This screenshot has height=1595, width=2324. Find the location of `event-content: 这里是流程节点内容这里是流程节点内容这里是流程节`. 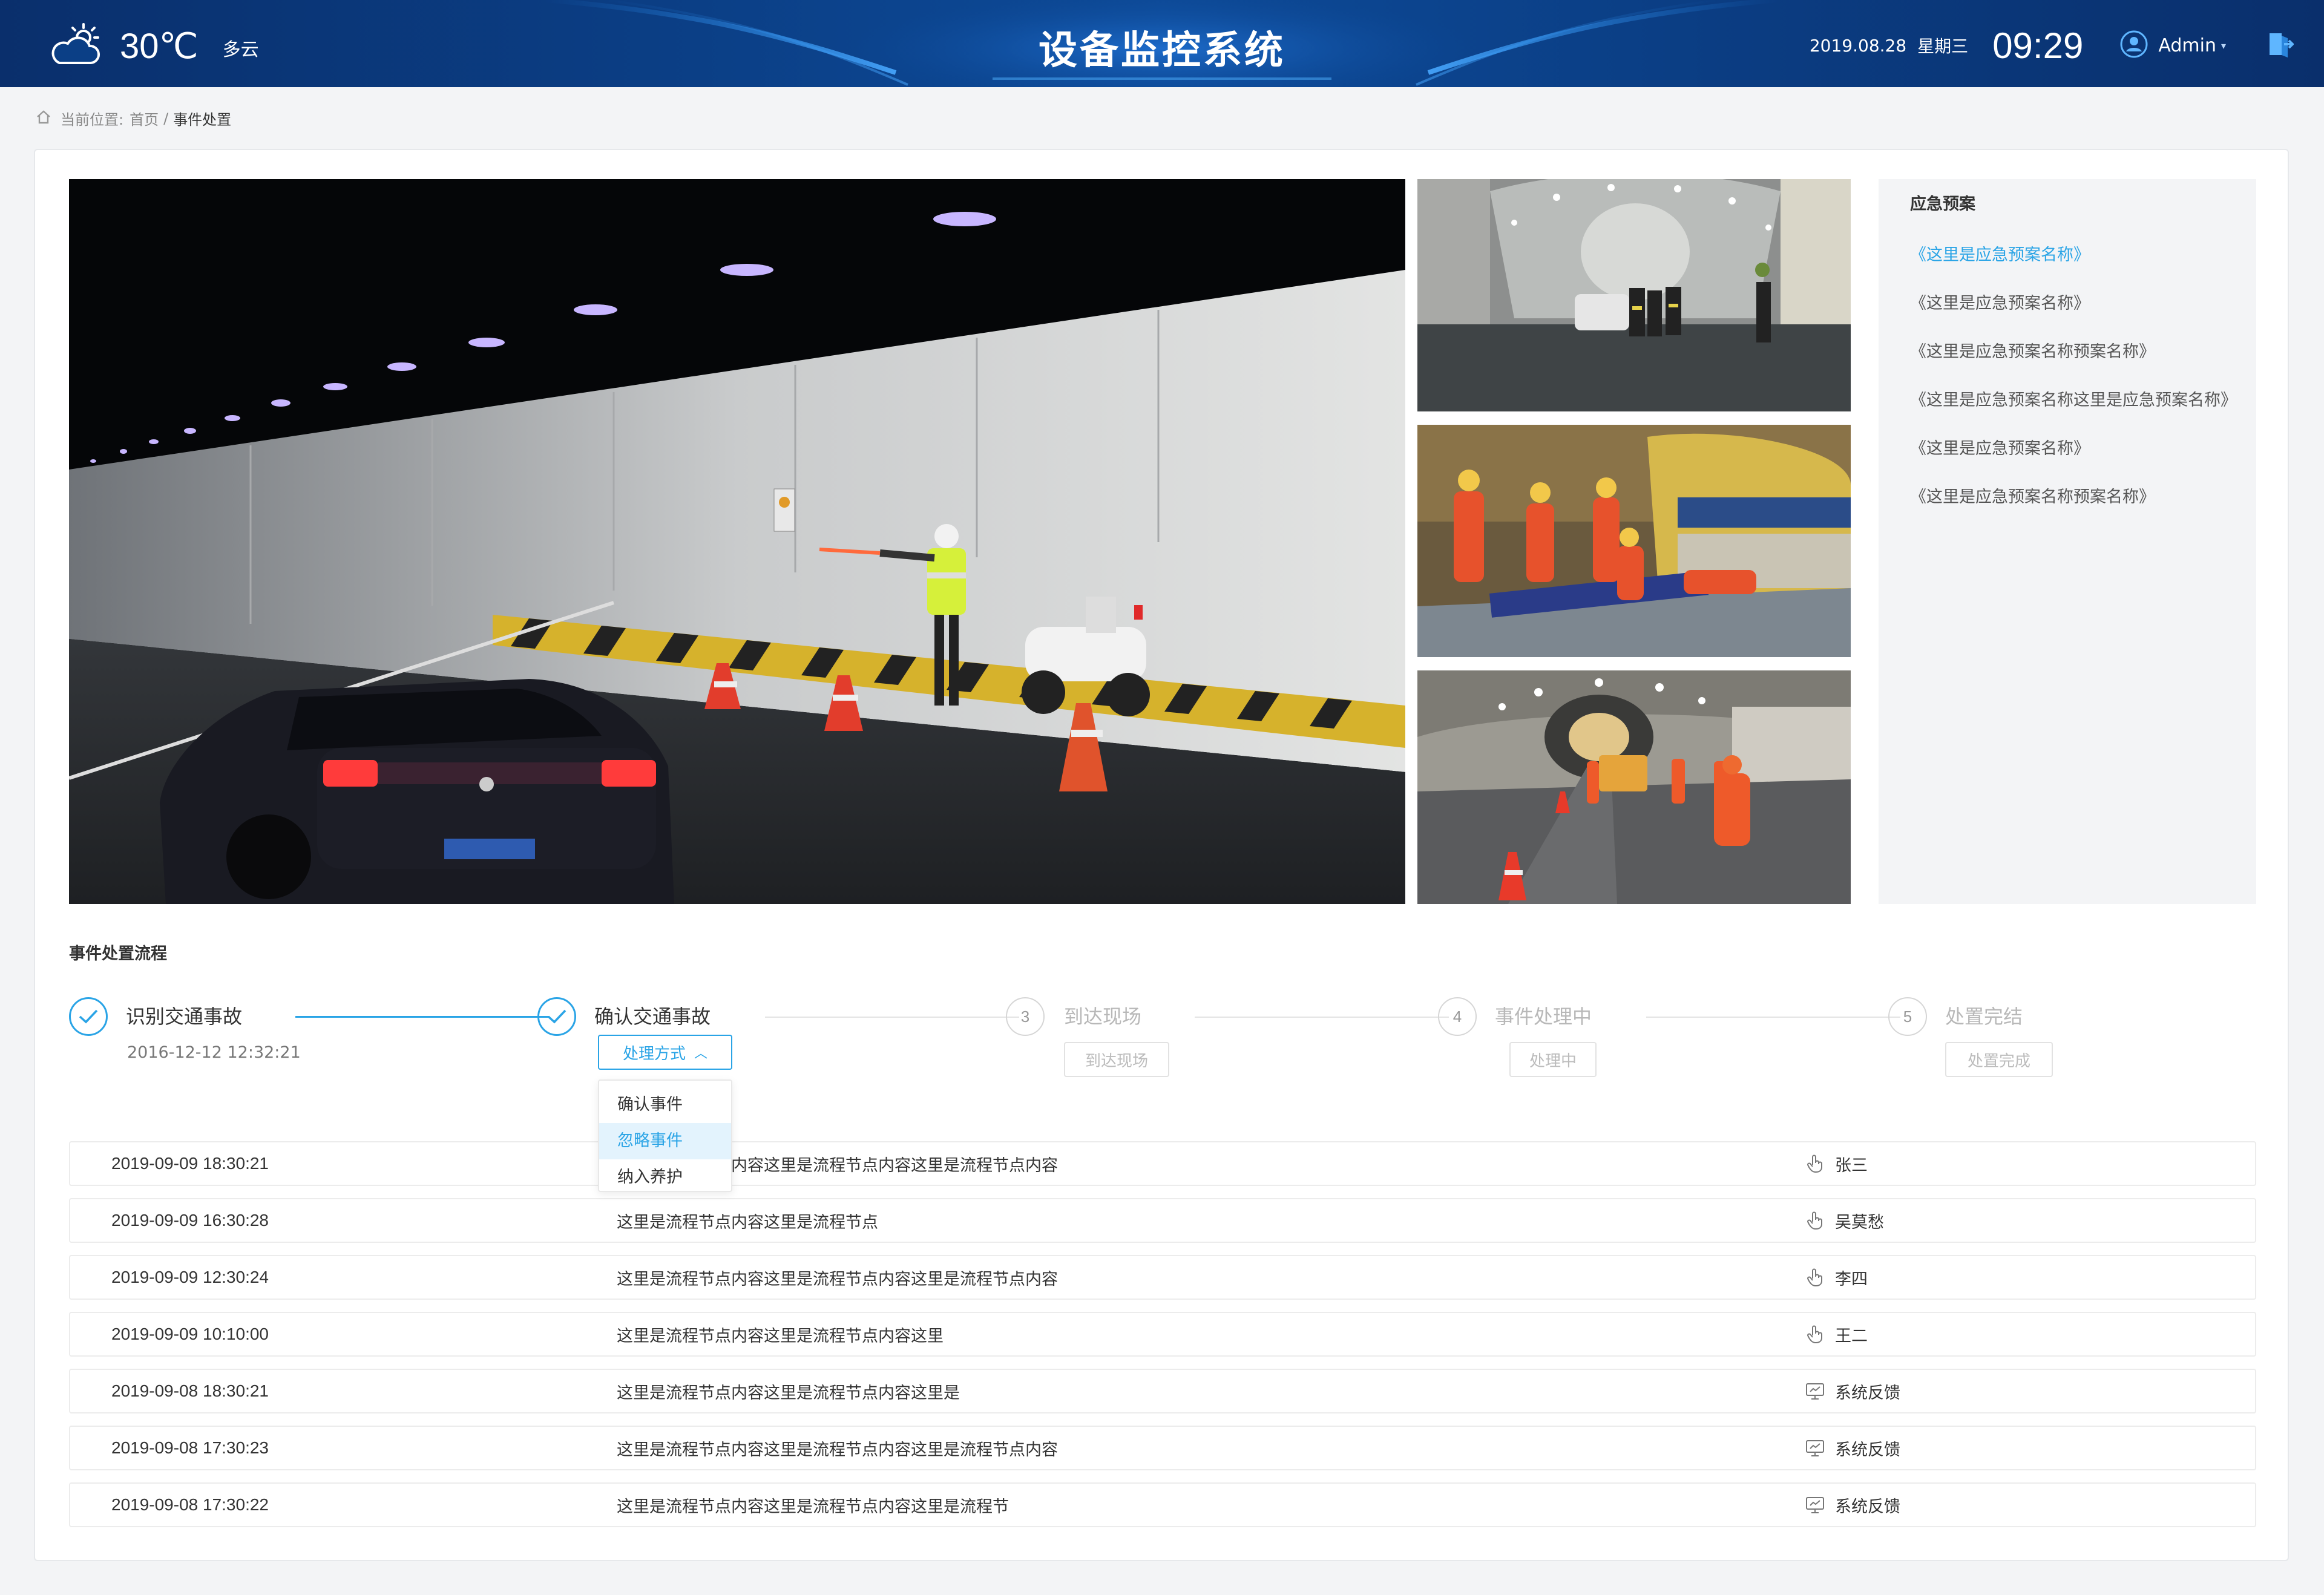

event-content: 这里是流程节点内容这里是流程节点内容这里是流程节 is located at coordinates (813, 1507).